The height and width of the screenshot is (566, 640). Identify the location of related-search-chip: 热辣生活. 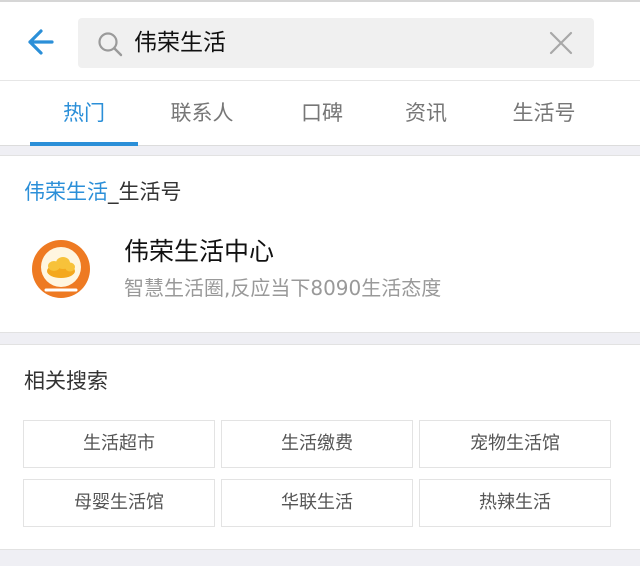
(515, 503).